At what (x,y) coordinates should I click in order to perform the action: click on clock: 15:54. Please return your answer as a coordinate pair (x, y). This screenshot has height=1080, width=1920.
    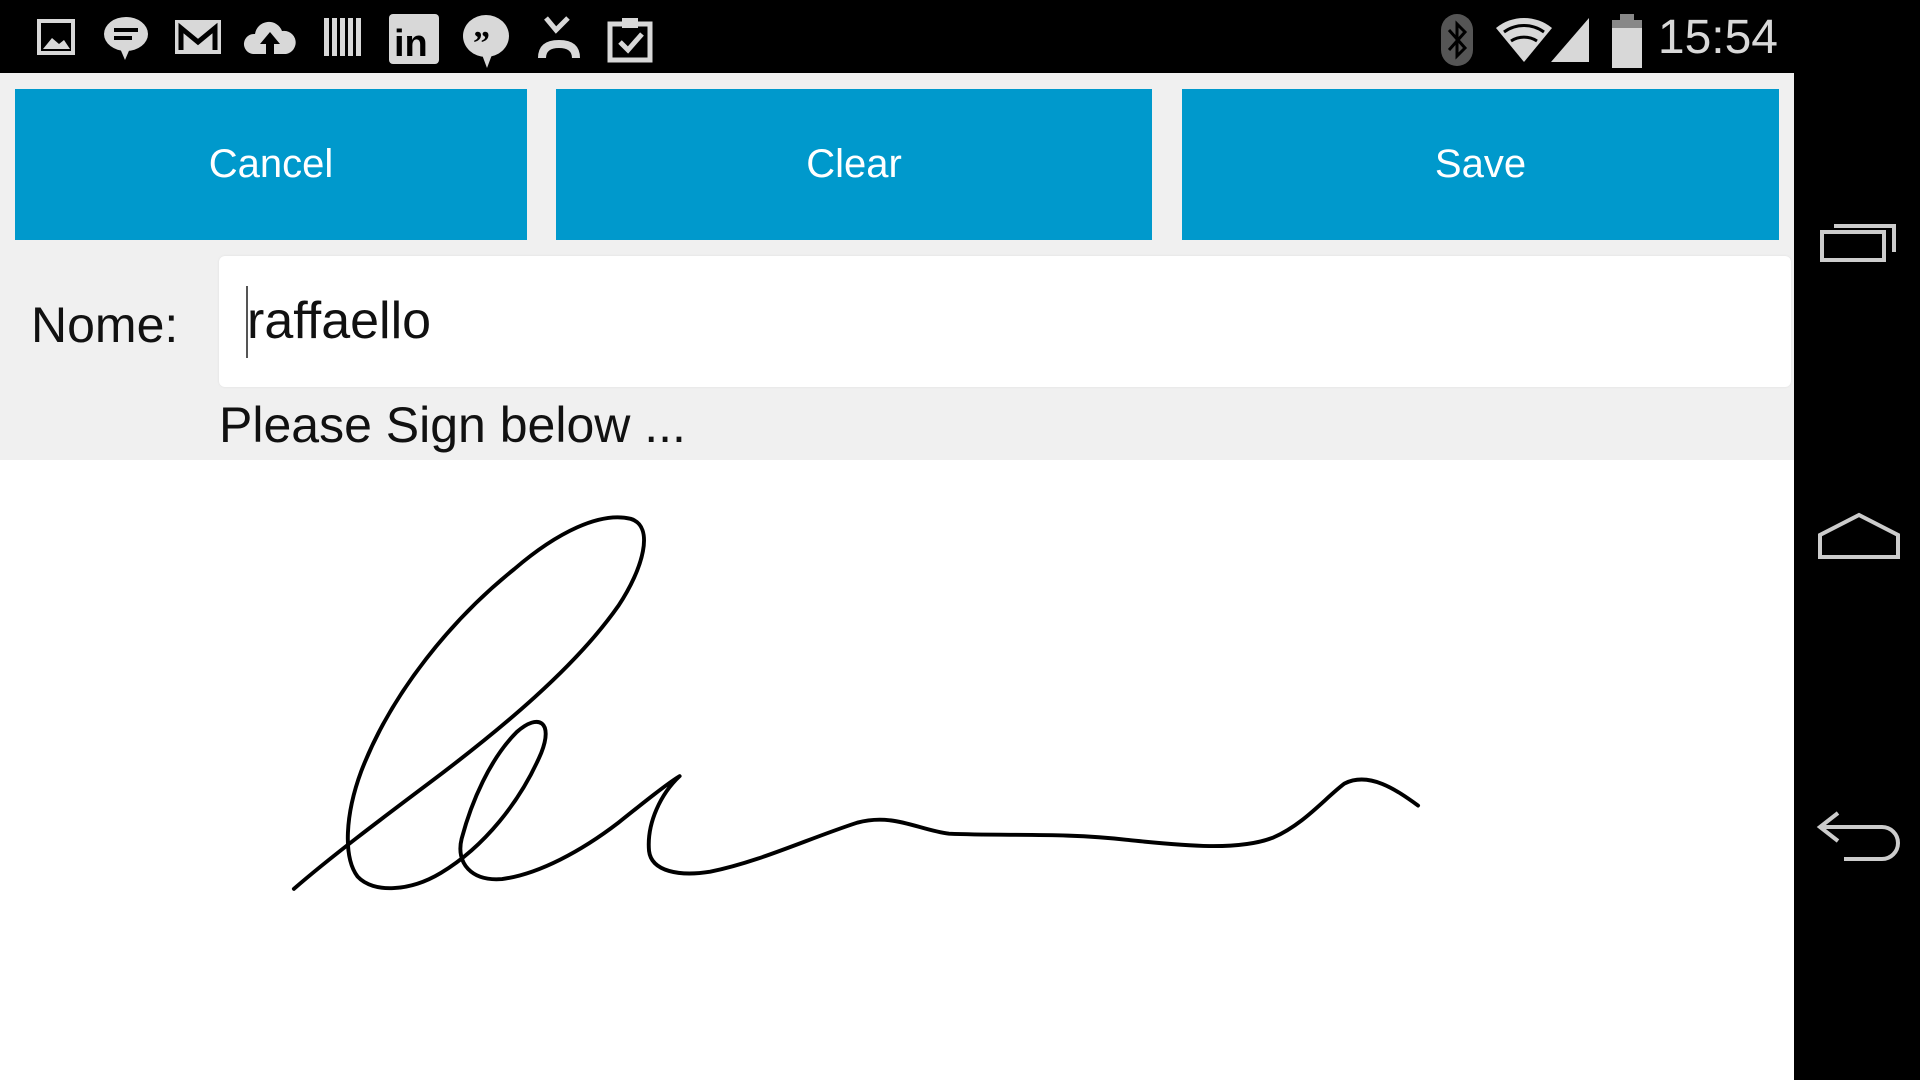
    Looking at the image, I should click on (1717, 37).